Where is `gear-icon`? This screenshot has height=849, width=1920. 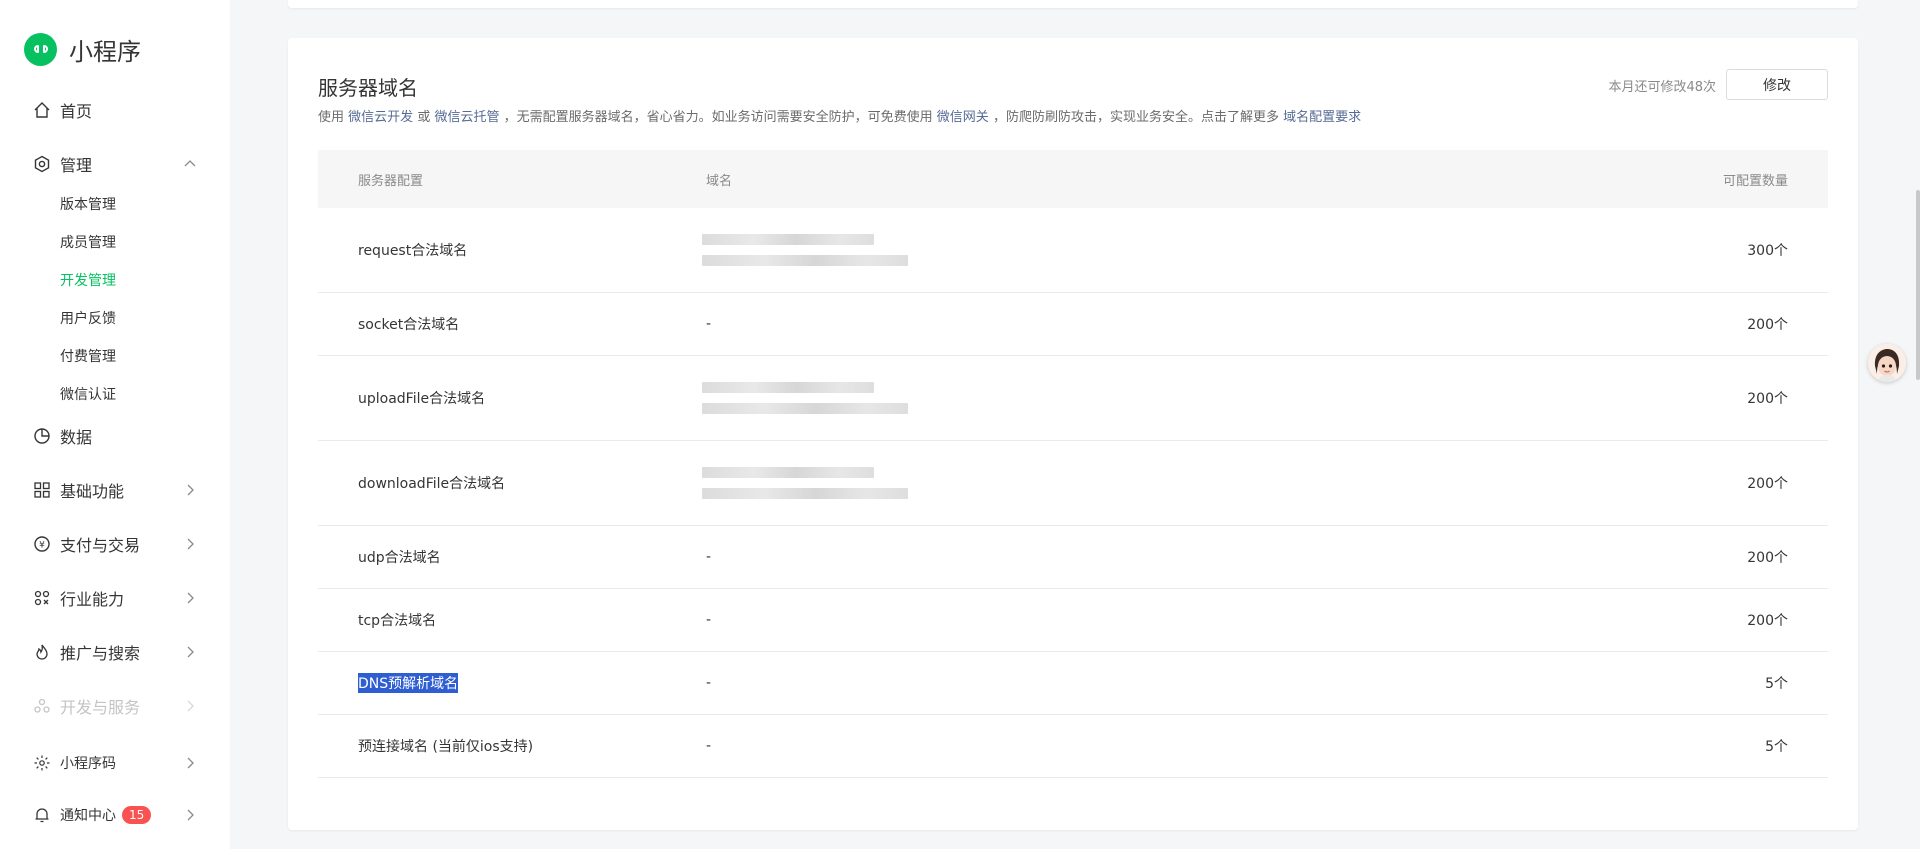
gear-icon is located at coordinates (42, 164).